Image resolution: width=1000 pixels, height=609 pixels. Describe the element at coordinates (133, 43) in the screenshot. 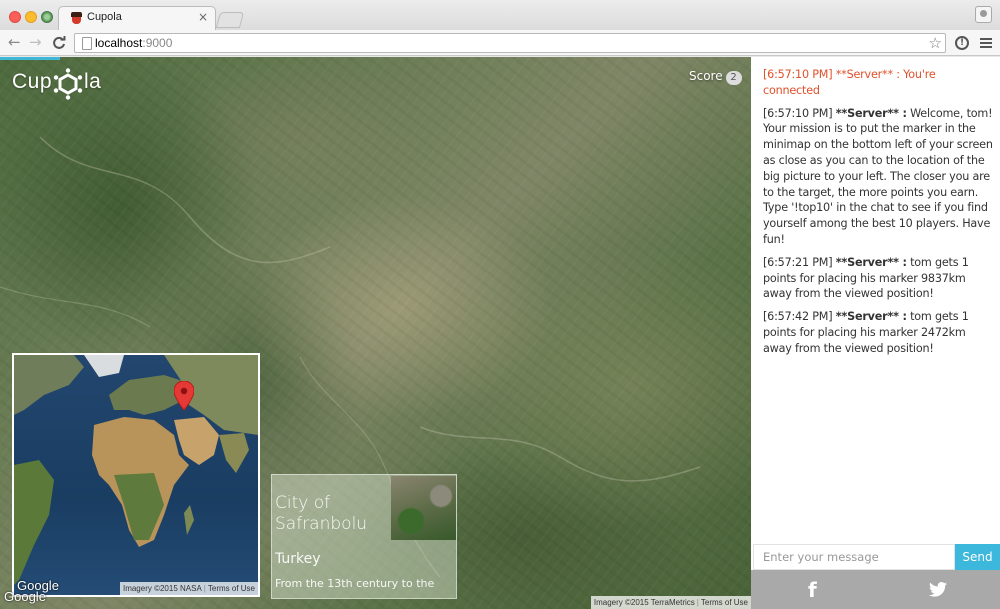

I see `url-text: localhost:9000` at that location.